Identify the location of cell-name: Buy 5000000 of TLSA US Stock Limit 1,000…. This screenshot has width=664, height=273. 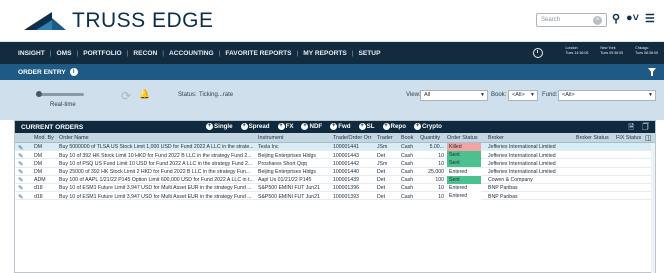
(156, 147).